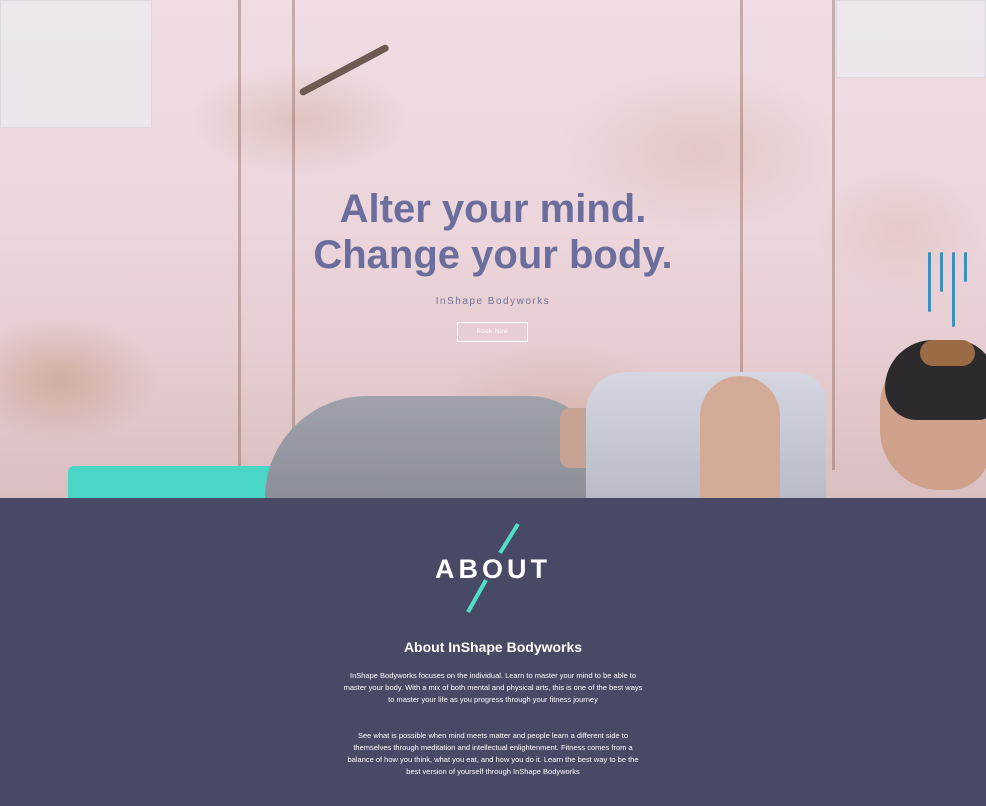 Image resolution: width=986 pixels, height=806 pixels. Describe the element at coordinates (493, 209) in the screenshot. I see `hero-title-line-1: Alter your mind.` at that location.